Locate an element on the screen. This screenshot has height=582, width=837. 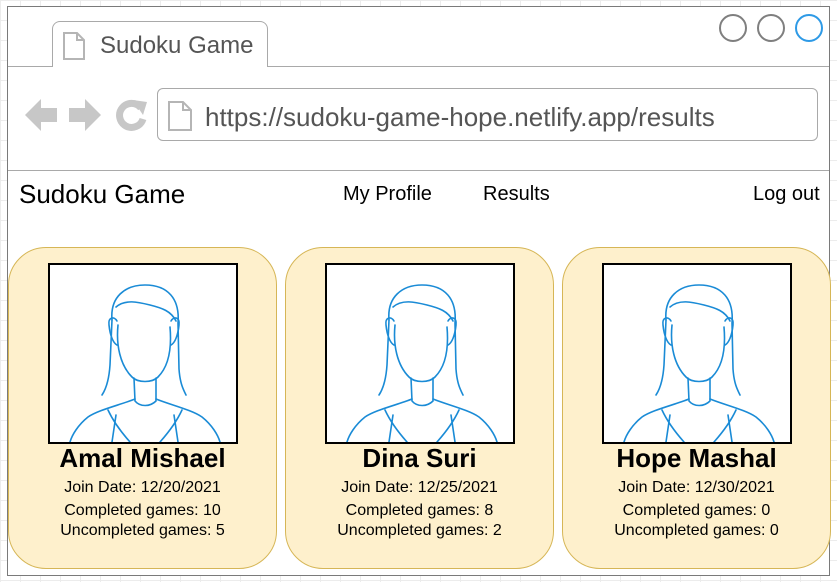
join-date: Join Date: 12/20/2021 is located at coordinates (142, 487).